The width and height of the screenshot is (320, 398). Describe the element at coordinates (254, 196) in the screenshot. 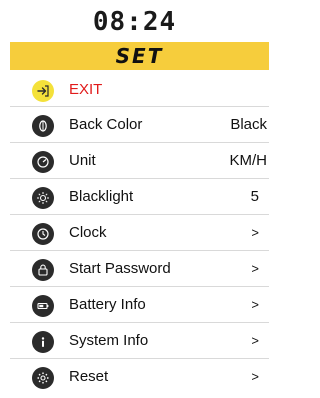

I see `menu-item-value: 5` at that location.